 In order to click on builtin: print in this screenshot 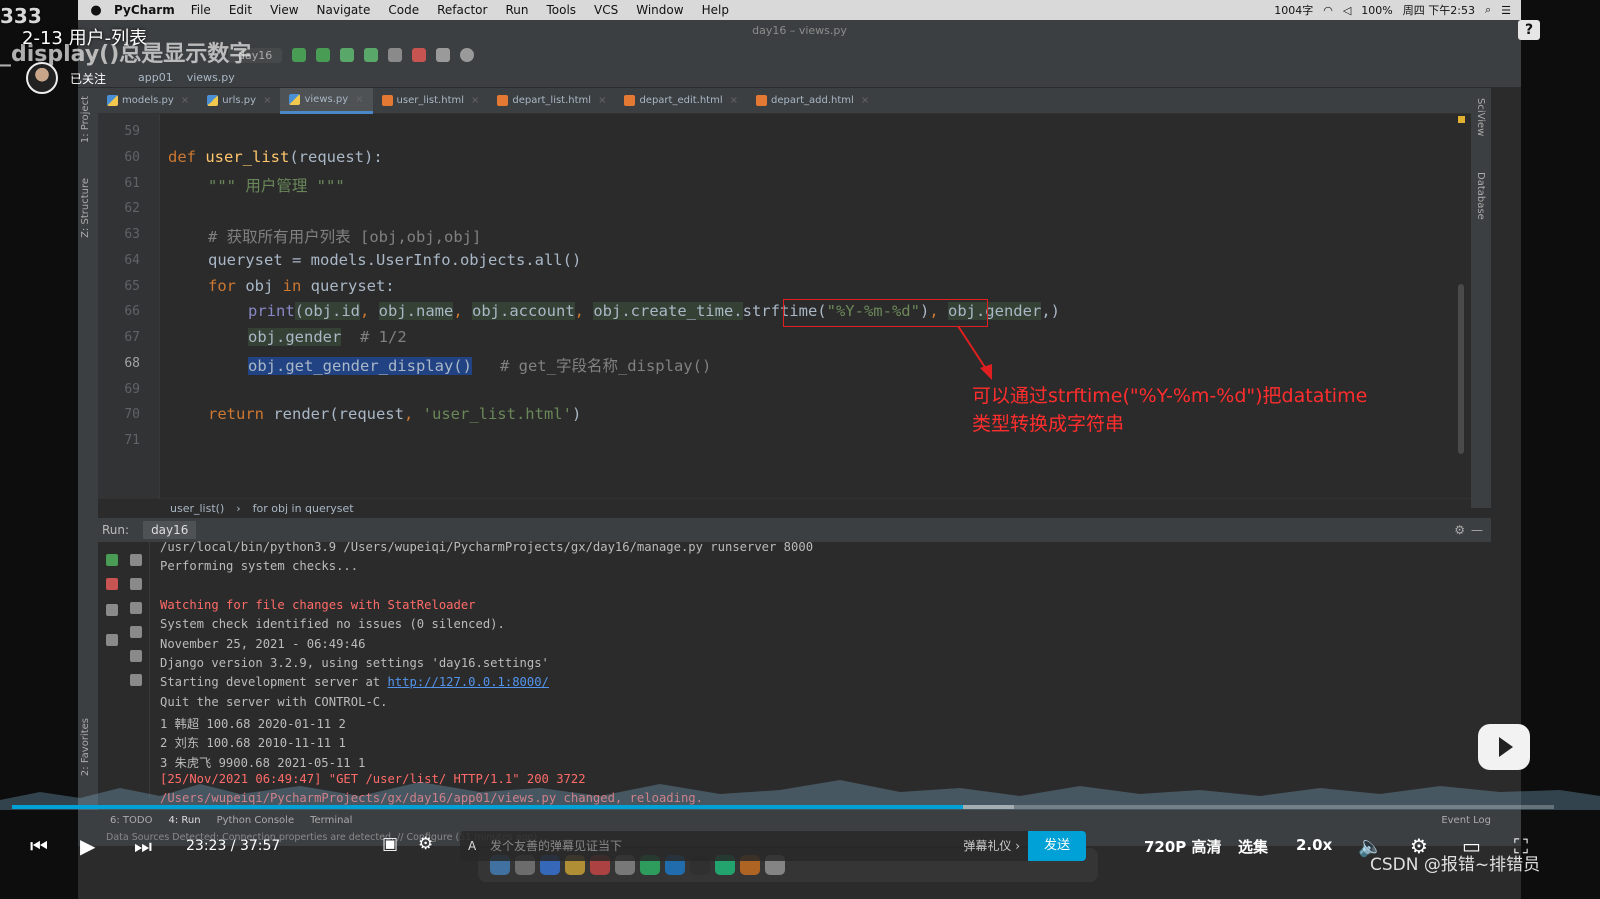, I will do `click(271, 311)`.